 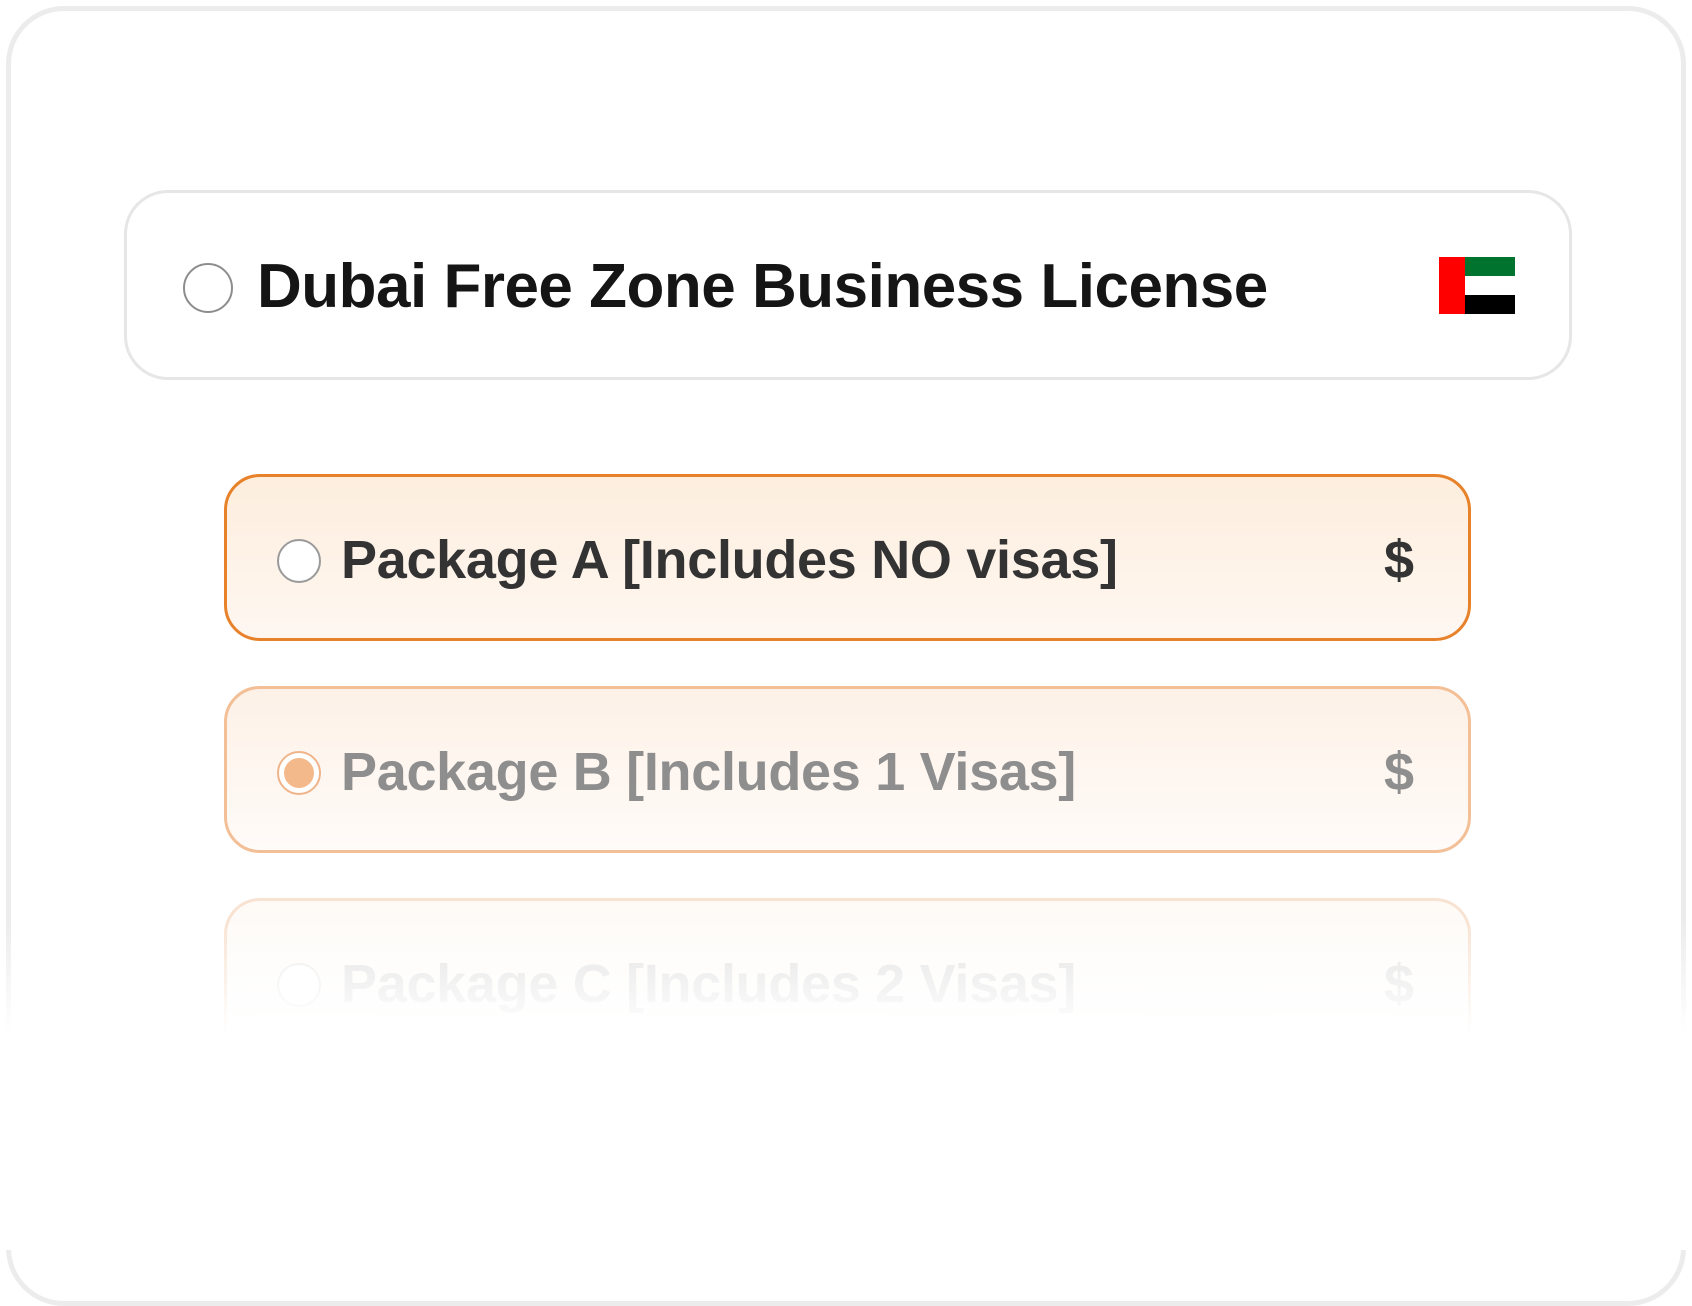 What do you see at coordinates (1398, 772) in the screenshot?
I see `package-b-price: $` at bounding box center [1398, 772].